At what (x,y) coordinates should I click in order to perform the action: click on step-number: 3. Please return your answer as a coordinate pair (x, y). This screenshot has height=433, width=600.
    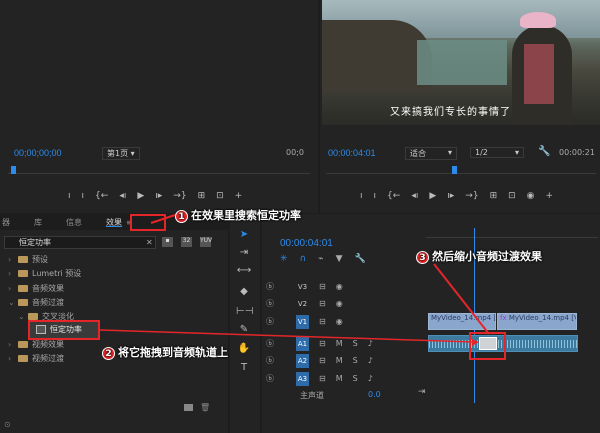
    Looking at the image, I should click on (422, 257).